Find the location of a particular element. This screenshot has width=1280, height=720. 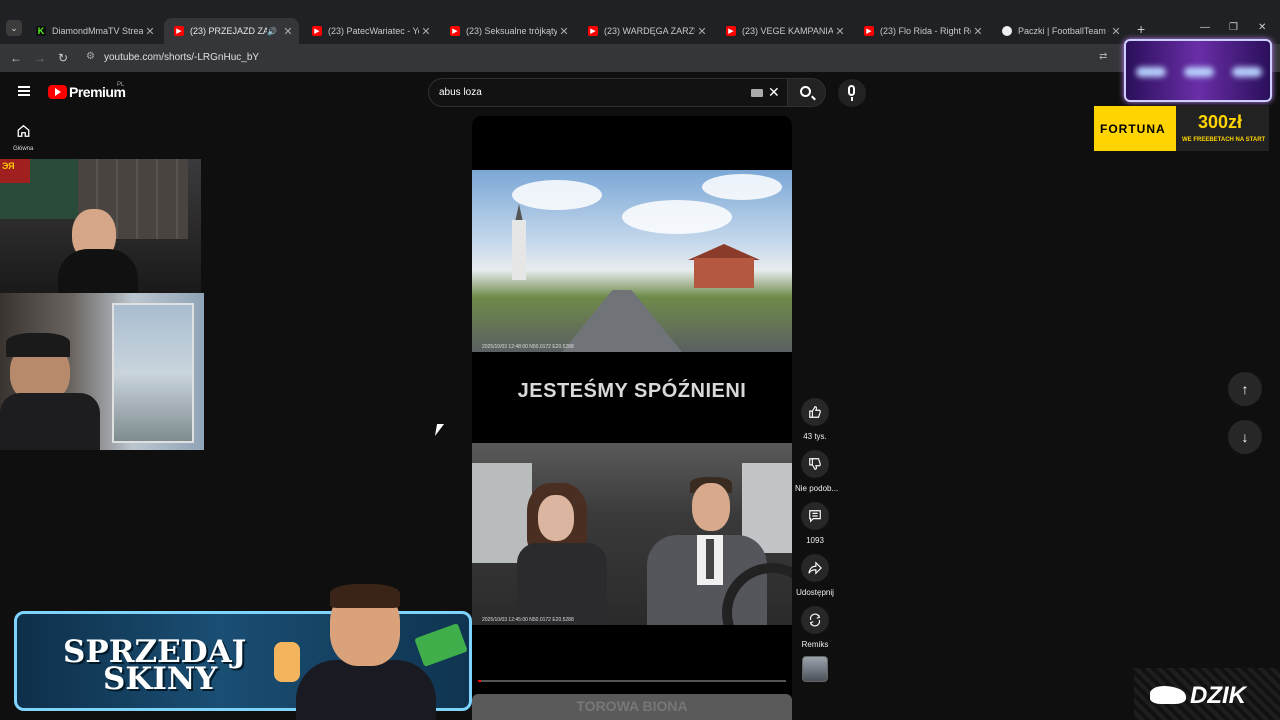

remix-action: Remiks is located at coordinates (815, 627).